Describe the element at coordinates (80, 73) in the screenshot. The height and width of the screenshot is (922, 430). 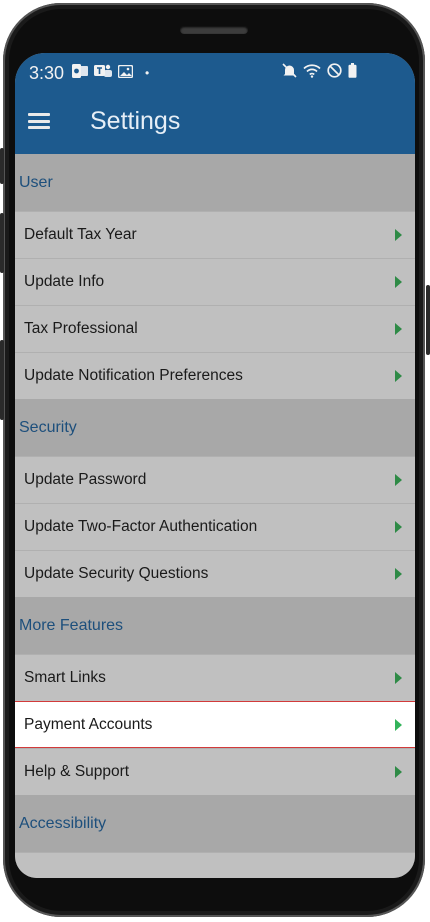
I see `outlook-icon` at that location.